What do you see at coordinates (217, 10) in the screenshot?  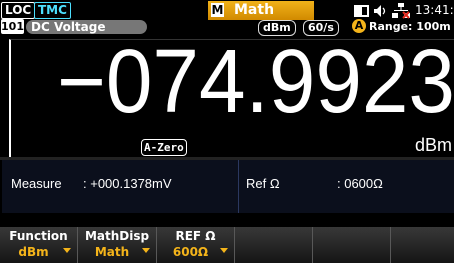 I see `math-mode-badge: M` at bounding box center [217, 10].